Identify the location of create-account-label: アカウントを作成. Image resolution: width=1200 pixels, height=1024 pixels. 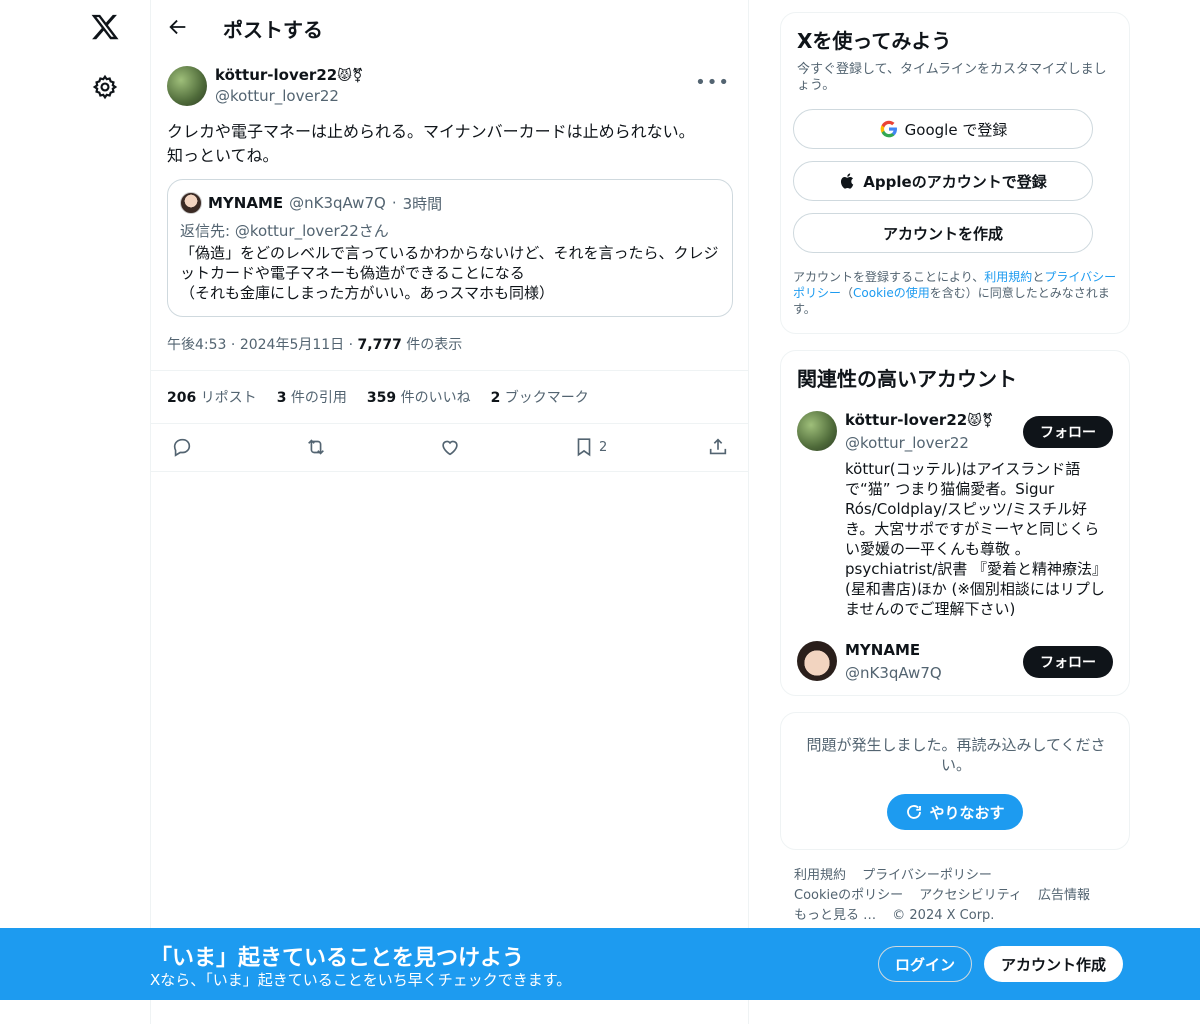
(942, 233).